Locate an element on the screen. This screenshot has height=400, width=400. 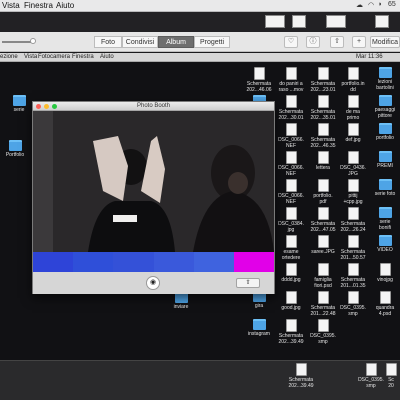
tab-progetti: Progetti is located at coordinates (212, 42).